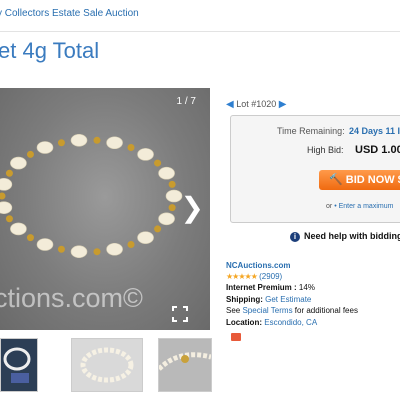  I want to click on high-bid-label: High Bid:, so click(325, 150).